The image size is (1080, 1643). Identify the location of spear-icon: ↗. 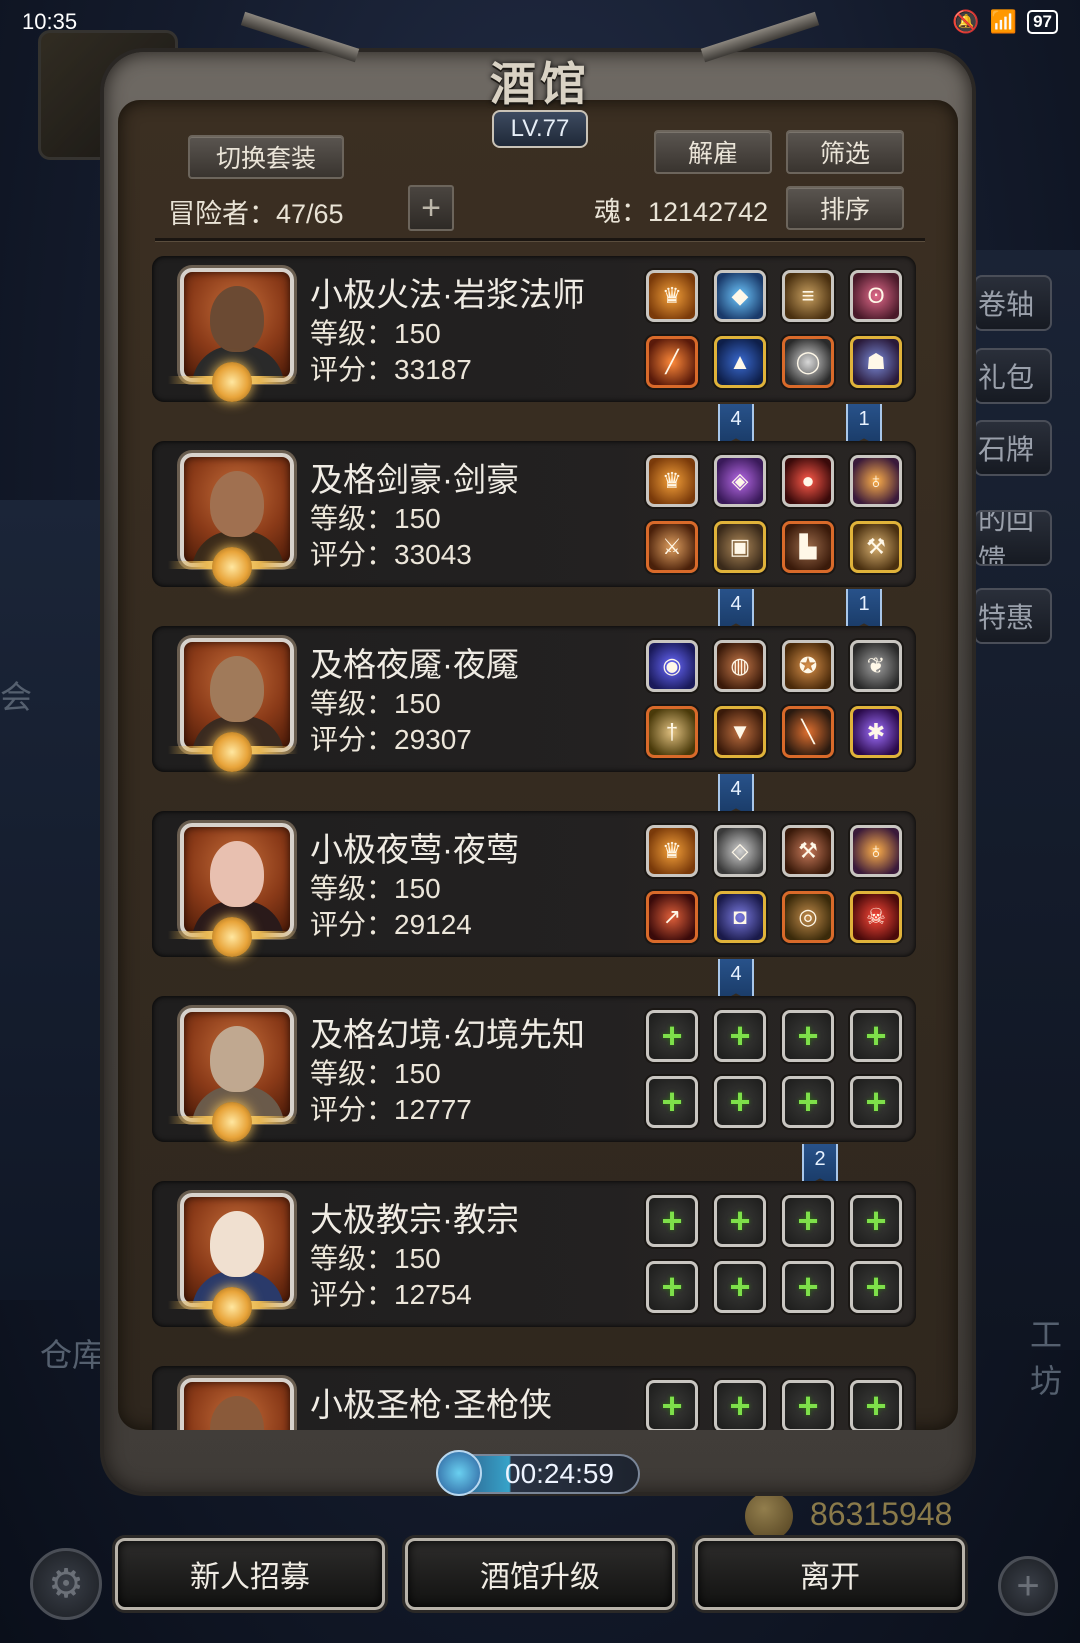
(672, 917).